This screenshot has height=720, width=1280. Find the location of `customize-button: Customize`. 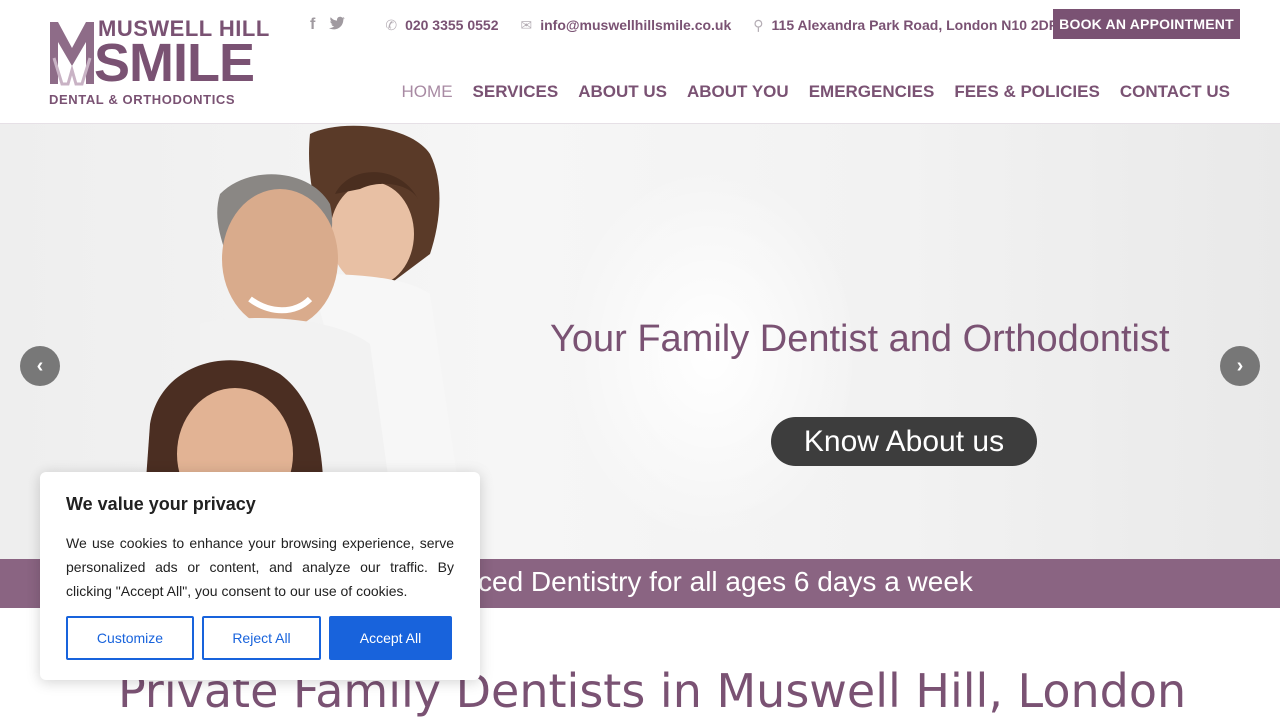

customize-button: Customize is located at coordinates (130, 638).